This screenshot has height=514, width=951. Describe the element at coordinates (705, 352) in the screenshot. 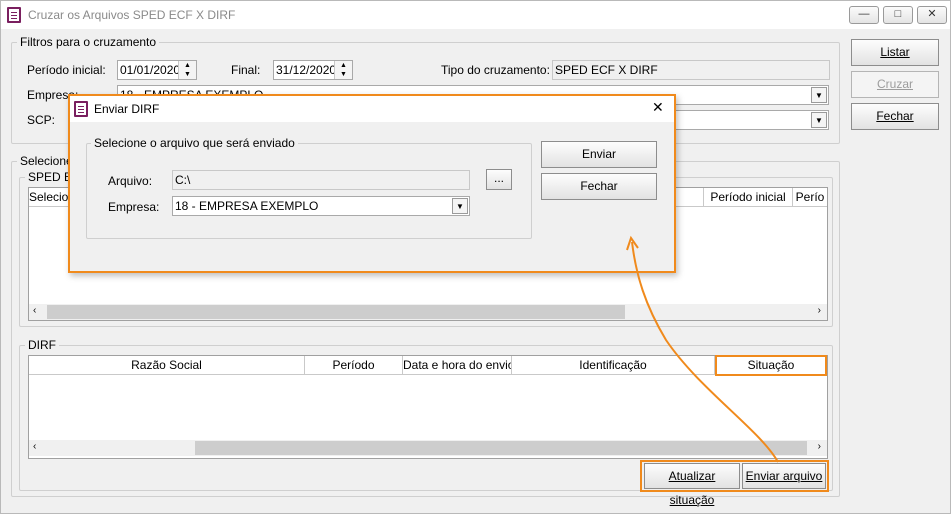

I see `callout-arrow-line` at that location.